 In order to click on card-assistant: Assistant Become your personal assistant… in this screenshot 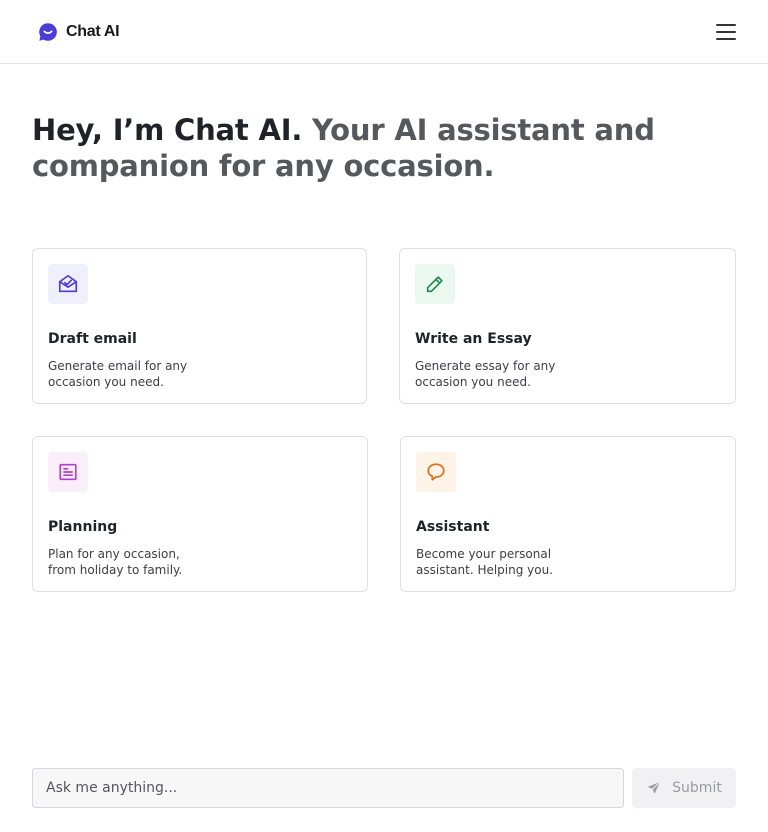, I will do `click(568, 514)`.